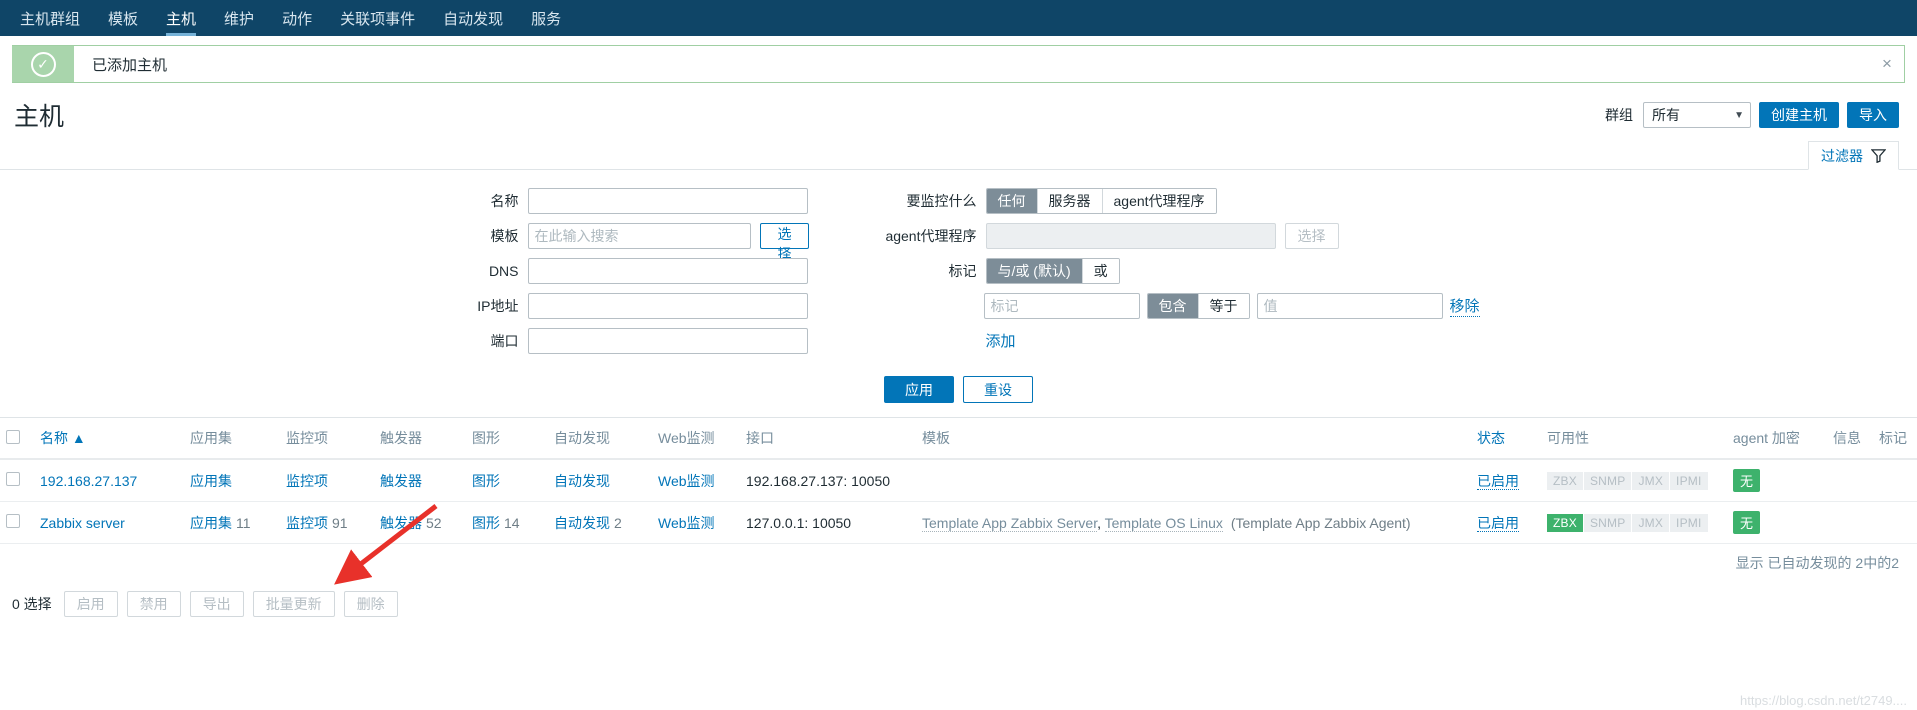 Image resolution: width=1917 pixels, height=710 pixels. I want to click on nav-item-host-groups: 主机群组, so click(50, 18).